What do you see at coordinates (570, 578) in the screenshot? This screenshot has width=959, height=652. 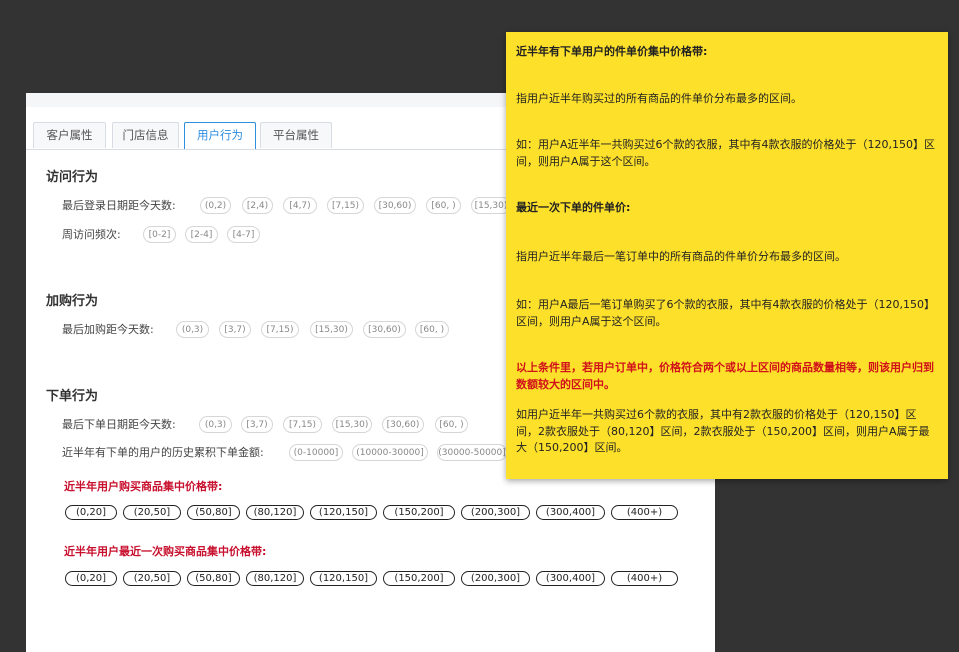 I see `last-price-band-pill: (300,400]` at bounding box center [570, 578].